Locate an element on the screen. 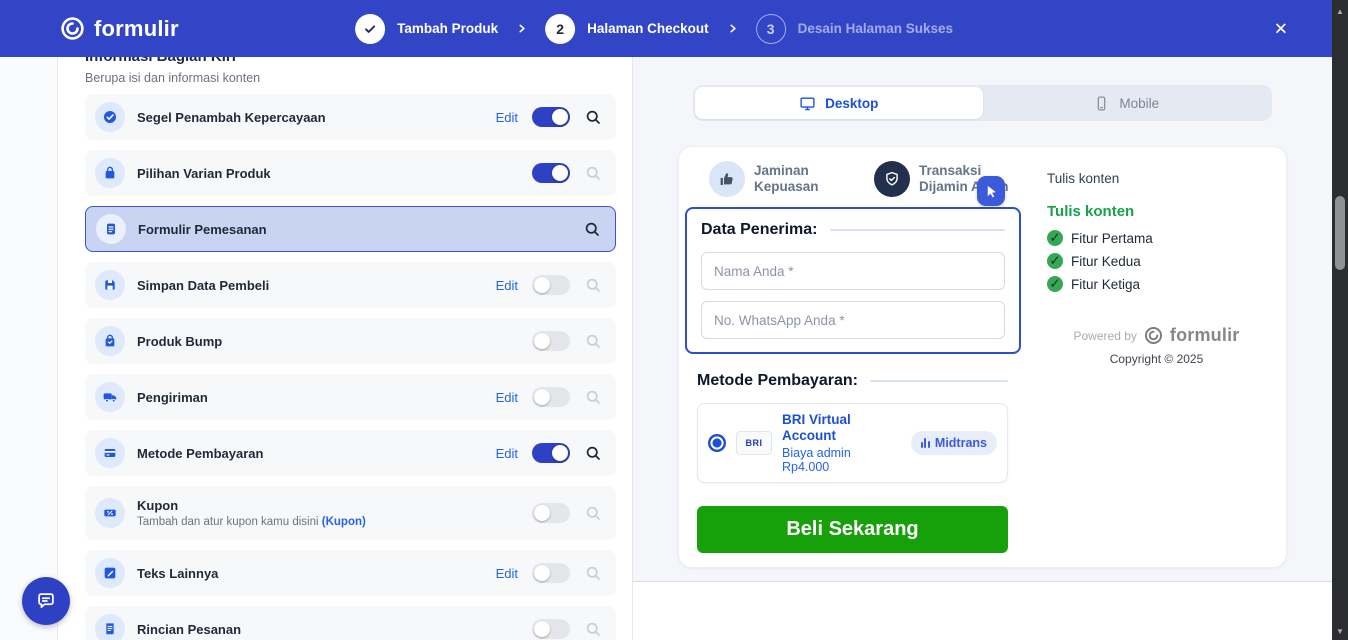 This screenshot has width=1348, height=640. formulir-logo-icon is located at coordinates (72, 28).